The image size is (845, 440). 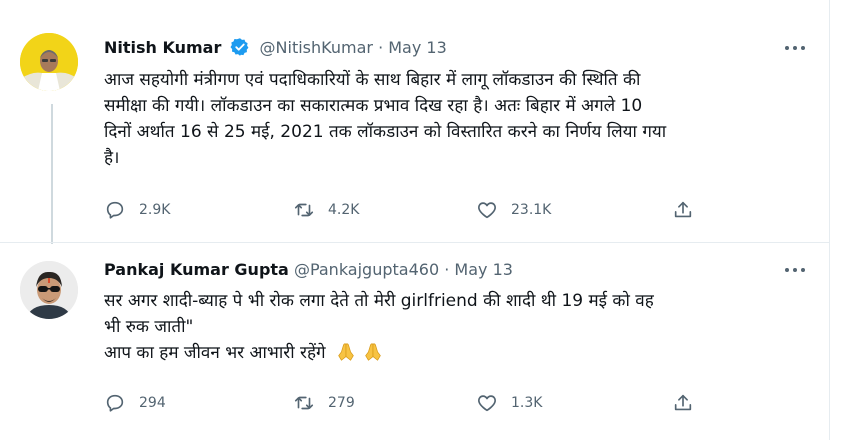 What do you see at coordinates (155, 210) in the screenshot?
I see `reply-count: 2.9K` at bounding box center [155, 210].